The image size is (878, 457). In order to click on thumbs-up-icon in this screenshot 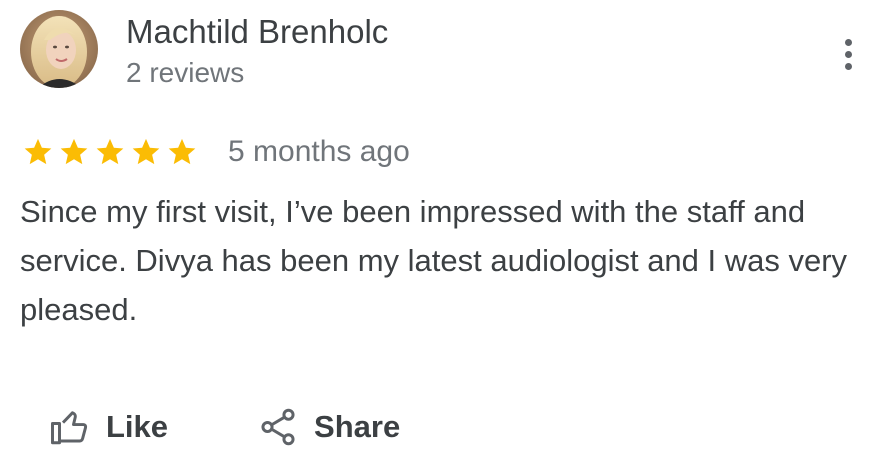, I will do `click(70, 427)`.